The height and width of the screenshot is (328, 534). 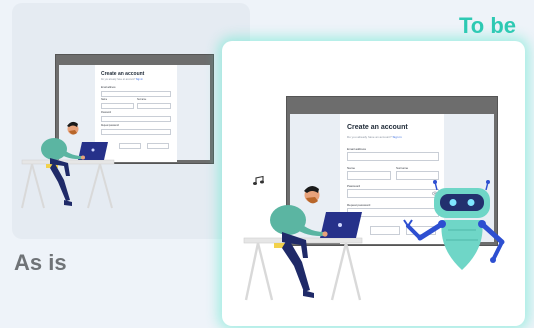 I want to click on password-label: Password, so click(x=106, y=113).